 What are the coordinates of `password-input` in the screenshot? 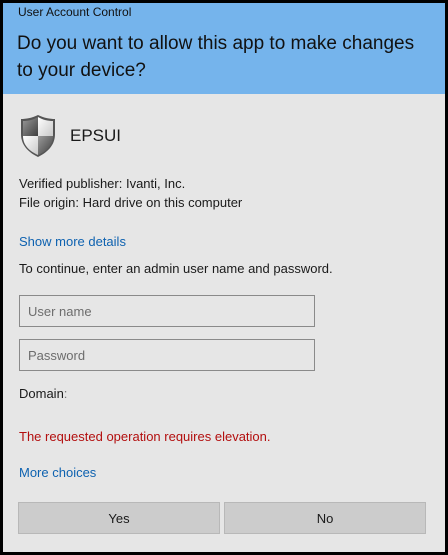 It's located at (167, 355).